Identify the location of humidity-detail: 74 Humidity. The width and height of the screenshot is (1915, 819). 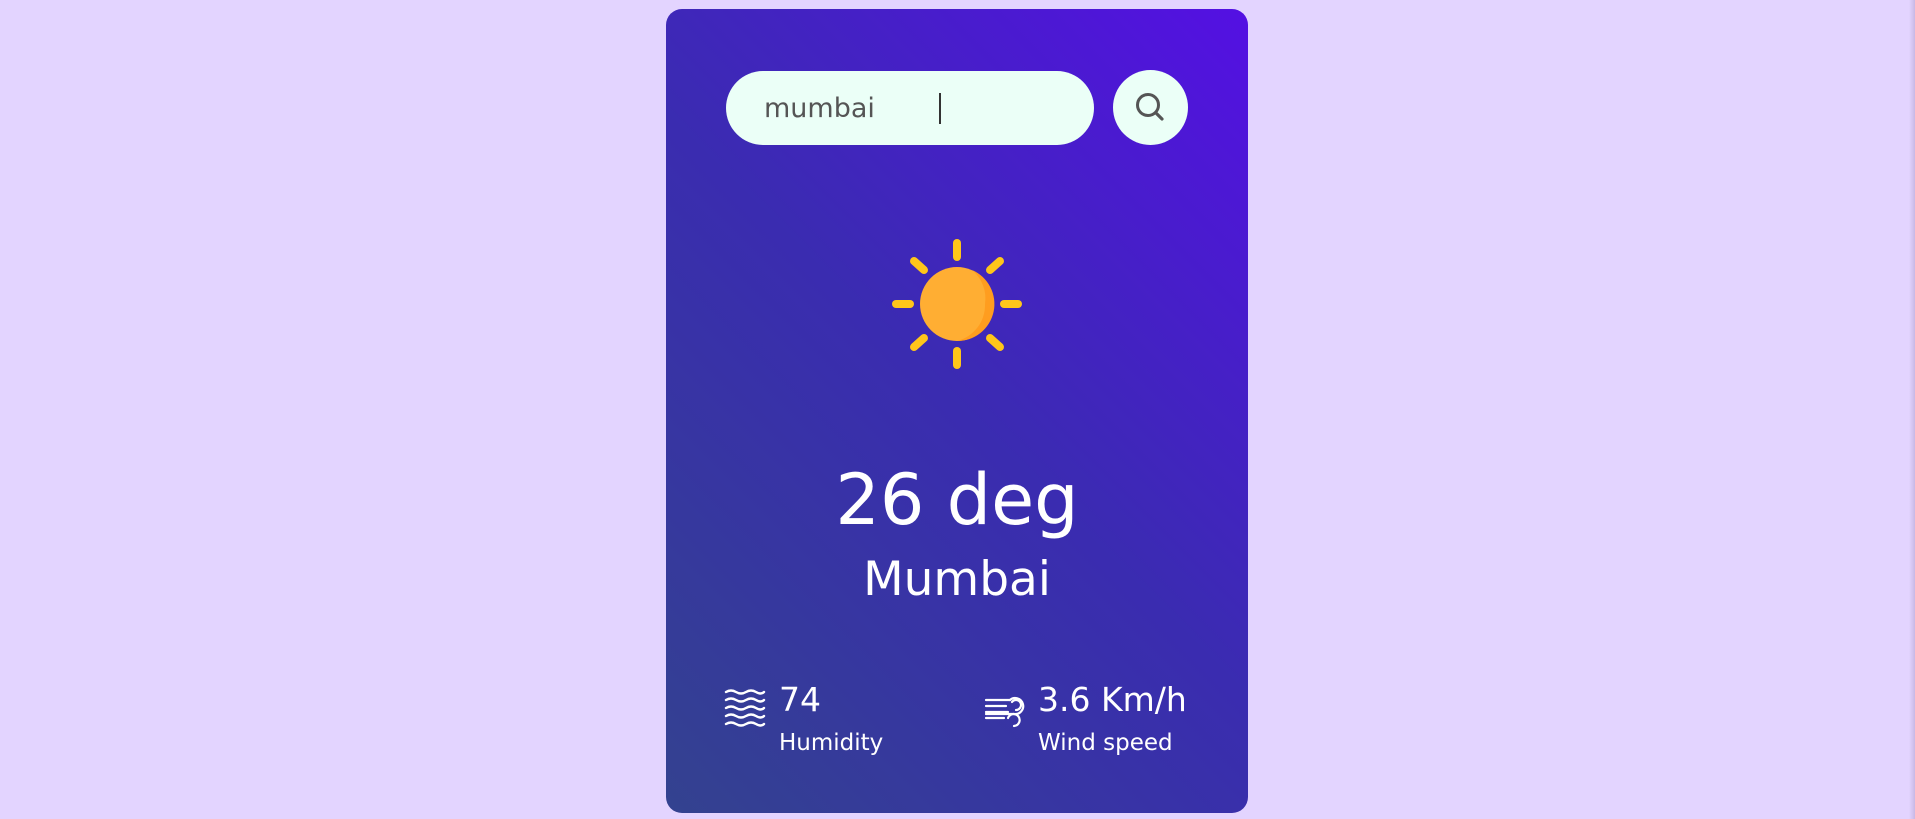
(824, 721).